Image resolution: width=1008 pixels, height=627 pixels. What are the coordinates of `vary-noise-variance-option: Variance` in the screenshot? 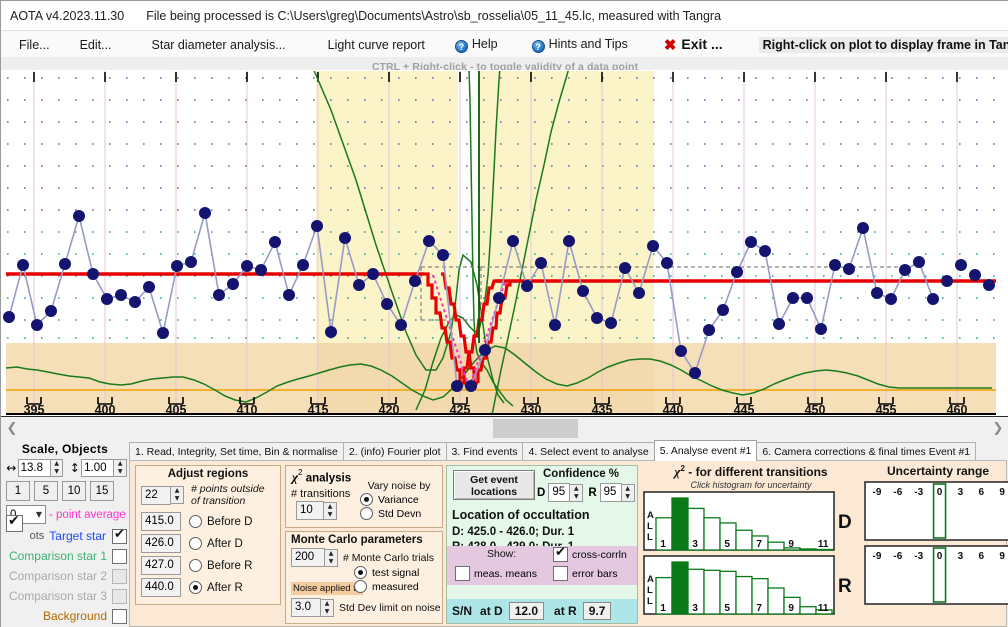 It's located at (399, 499).